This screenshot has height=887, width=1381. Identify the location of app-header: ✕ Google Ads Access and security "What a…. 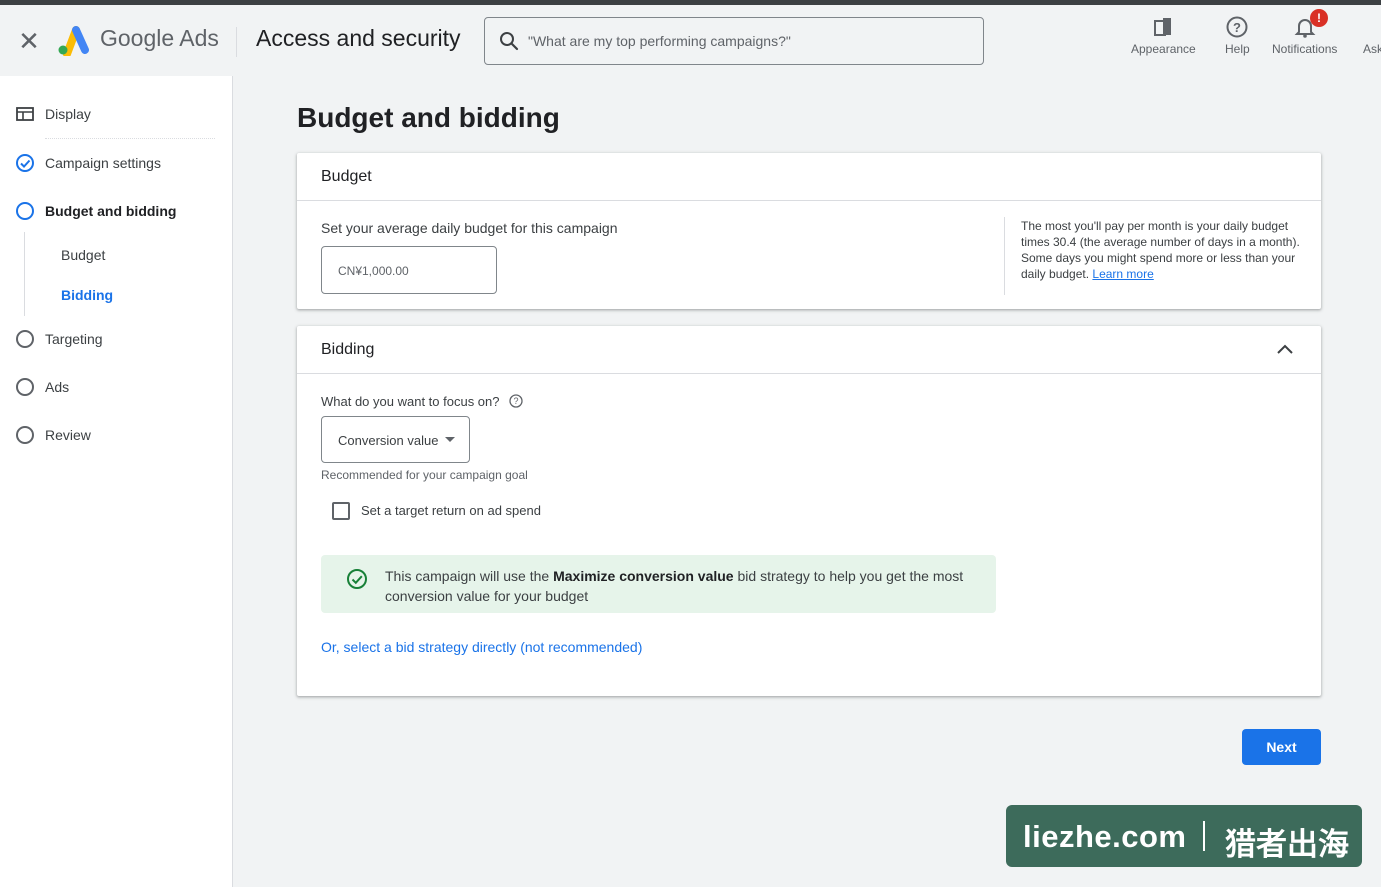
(690, 40).